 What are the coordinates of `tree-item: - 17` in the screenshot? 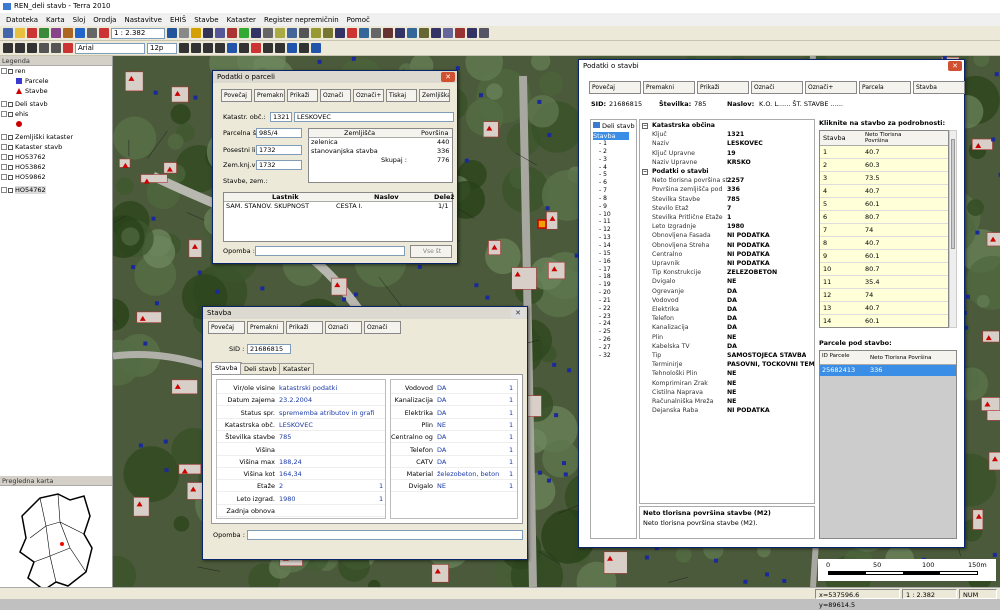 It's located at (618, 270).